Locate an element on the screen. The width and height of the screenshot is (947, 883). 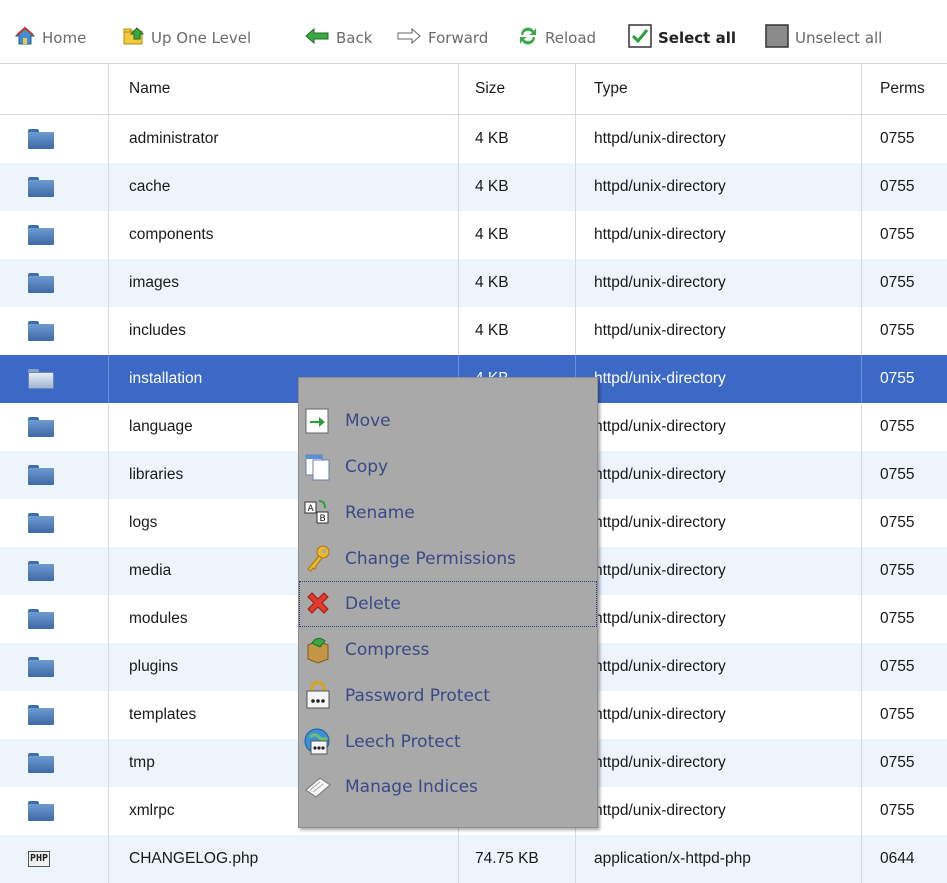
table-row: cache 4 KB httpd/unix-directory 0755 is located at coordinates (473, 187).